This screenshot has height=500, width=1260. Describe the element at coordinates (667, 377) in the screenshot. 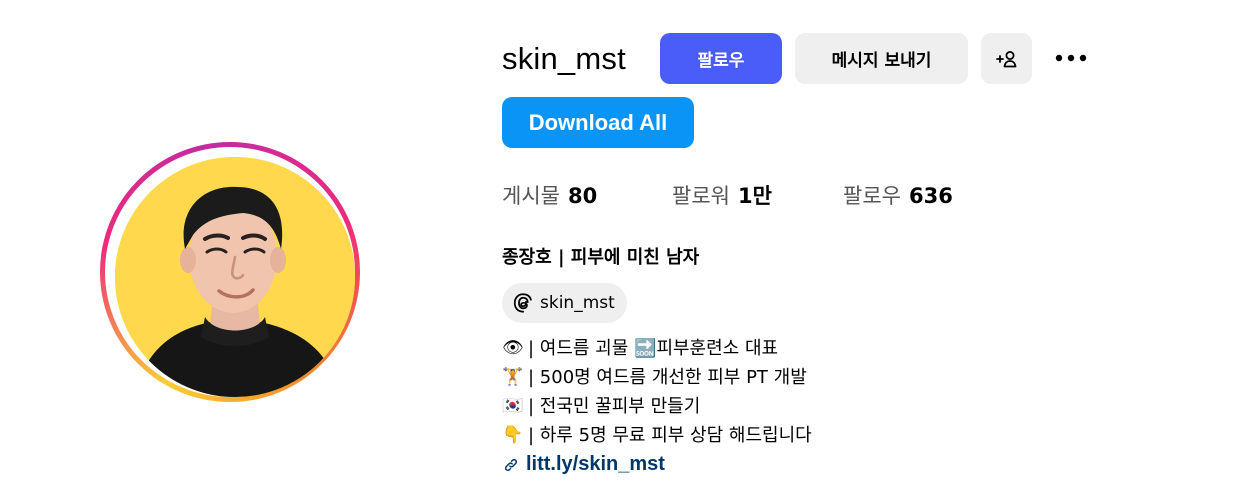

I see `bio-line-text: | 500명 여드름 개선한 피부 PT 개발` at that location.